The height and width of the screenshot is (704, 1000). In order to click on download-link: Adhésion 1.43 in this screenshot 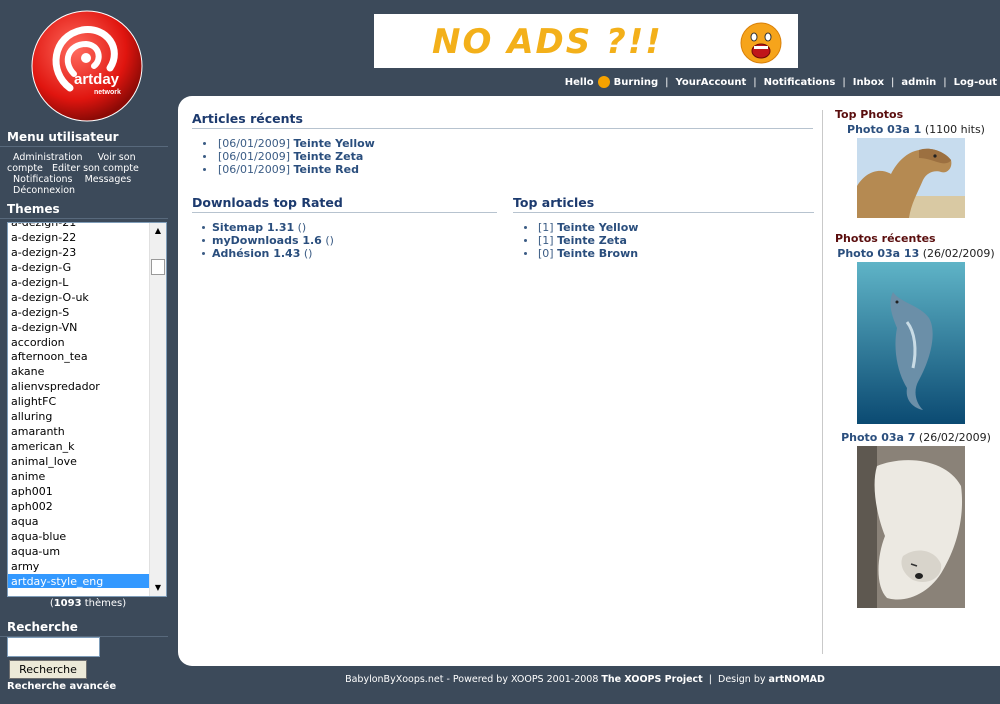, I will do `click(256, 253)`.